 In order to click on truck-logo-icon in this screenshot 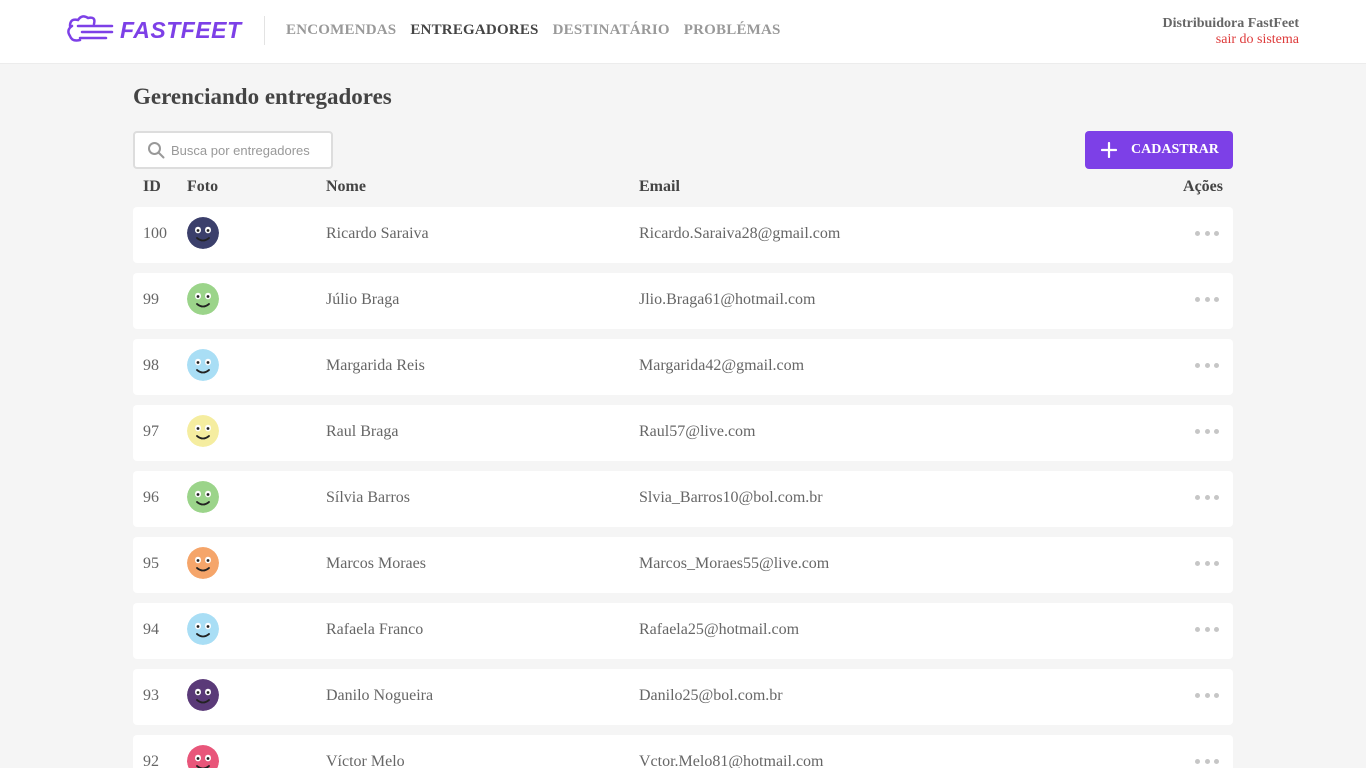, I will do `click(90, 28)`.